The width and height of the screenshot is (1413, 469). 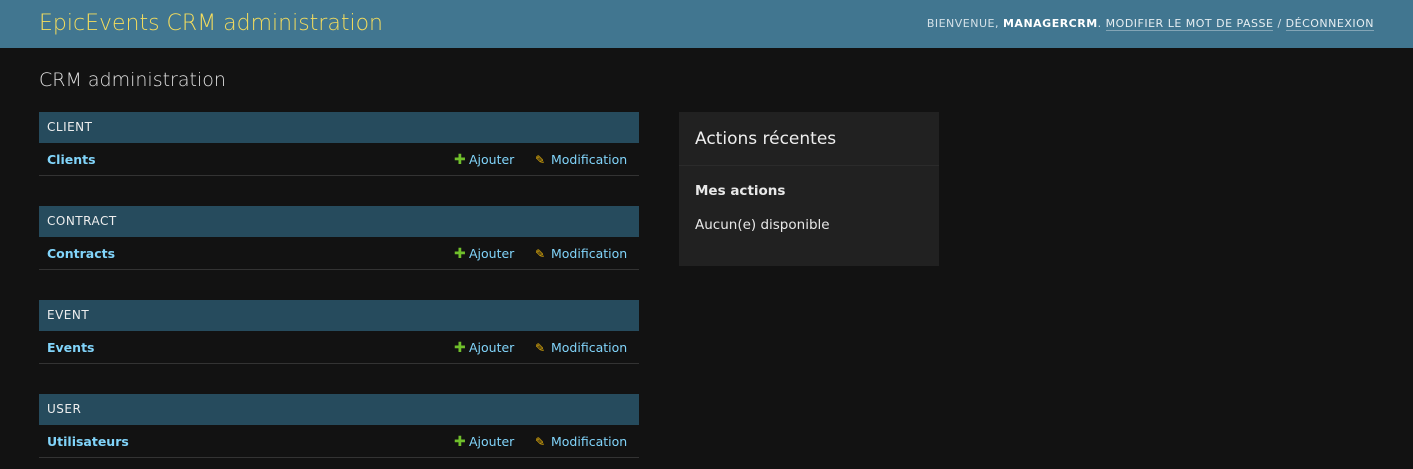 What do you see at coordinates (740, 191) in the screenshot?
I see `my-actions-heading: Mes actions` at bounding box center [740, 191].